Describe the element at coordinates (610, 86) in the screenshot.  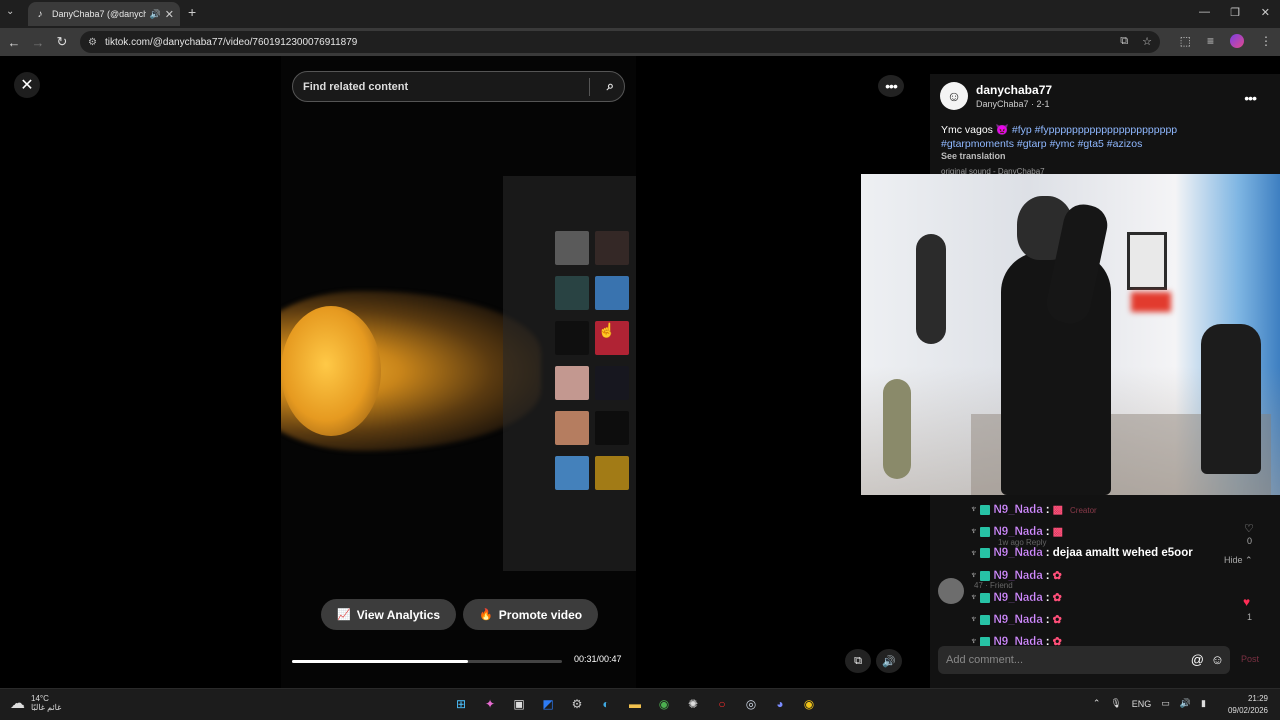
I see `search-icon: ⌕` at that location.